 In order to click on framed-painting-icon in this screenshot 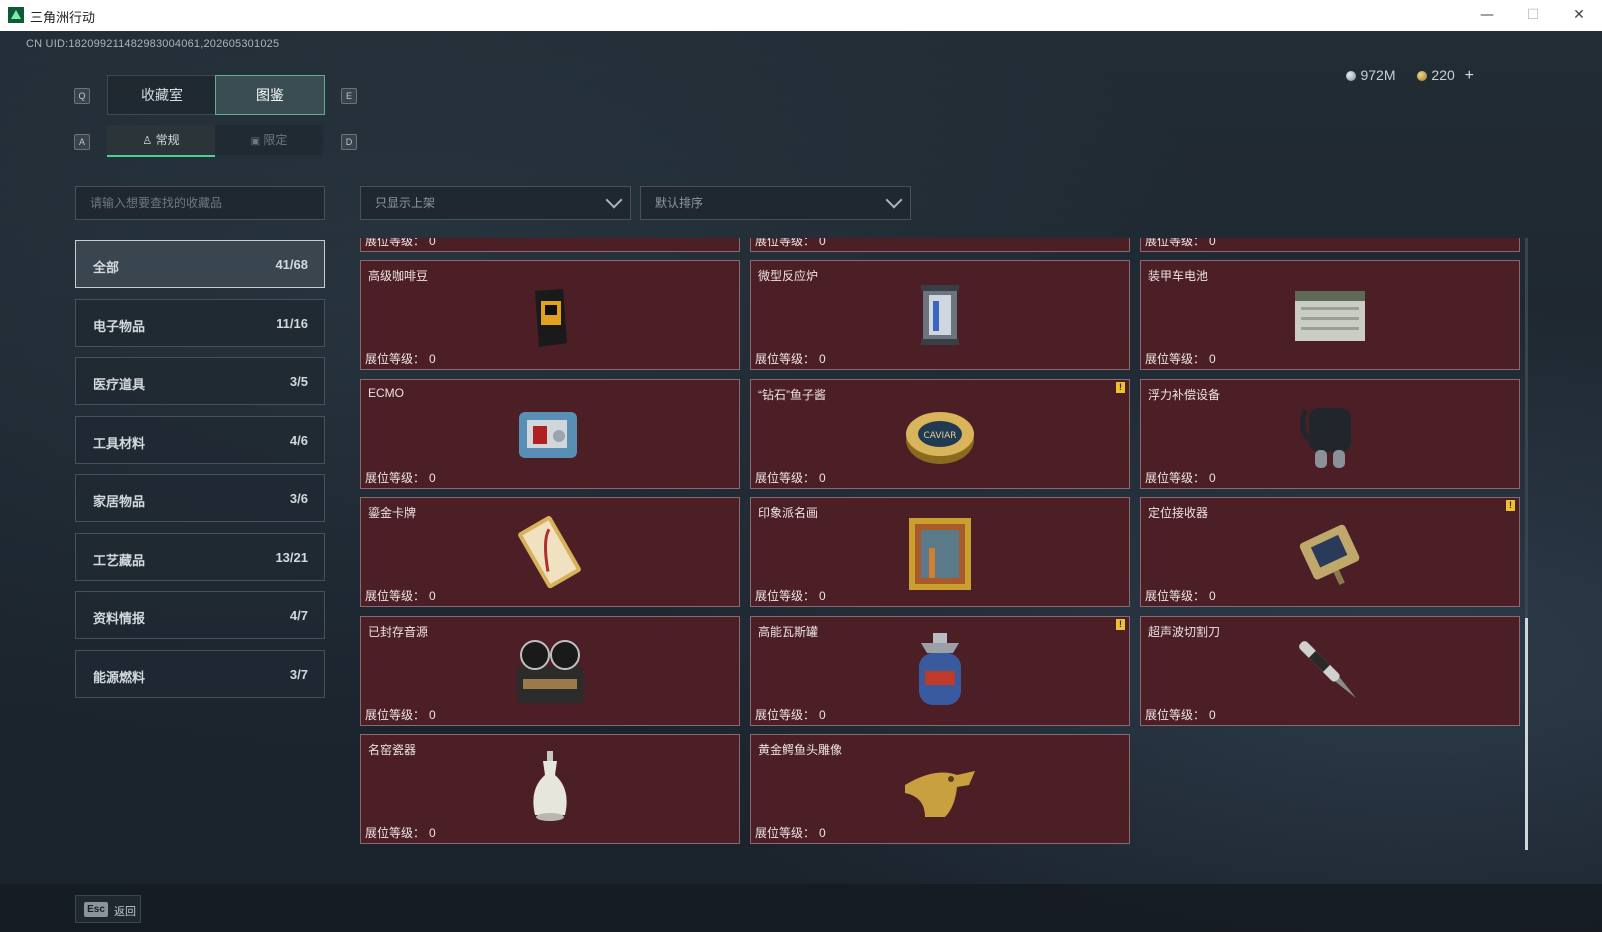, I will do `click(940, 553)`.